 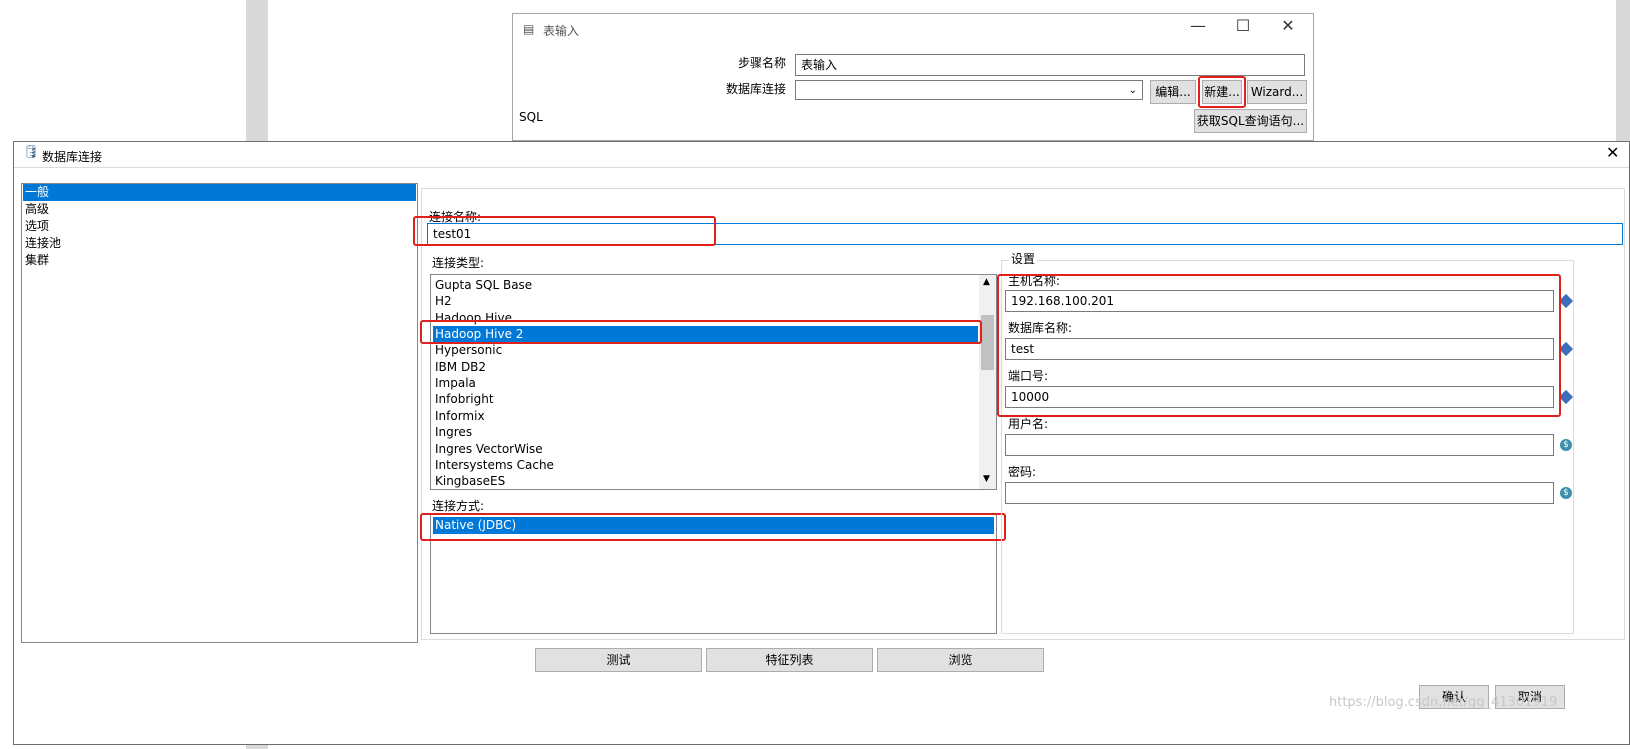 What do you see at coordinates (986, 479) in the screenshot?
I see `scroll-down-icon: ▼` at bounding box center [986, 479].